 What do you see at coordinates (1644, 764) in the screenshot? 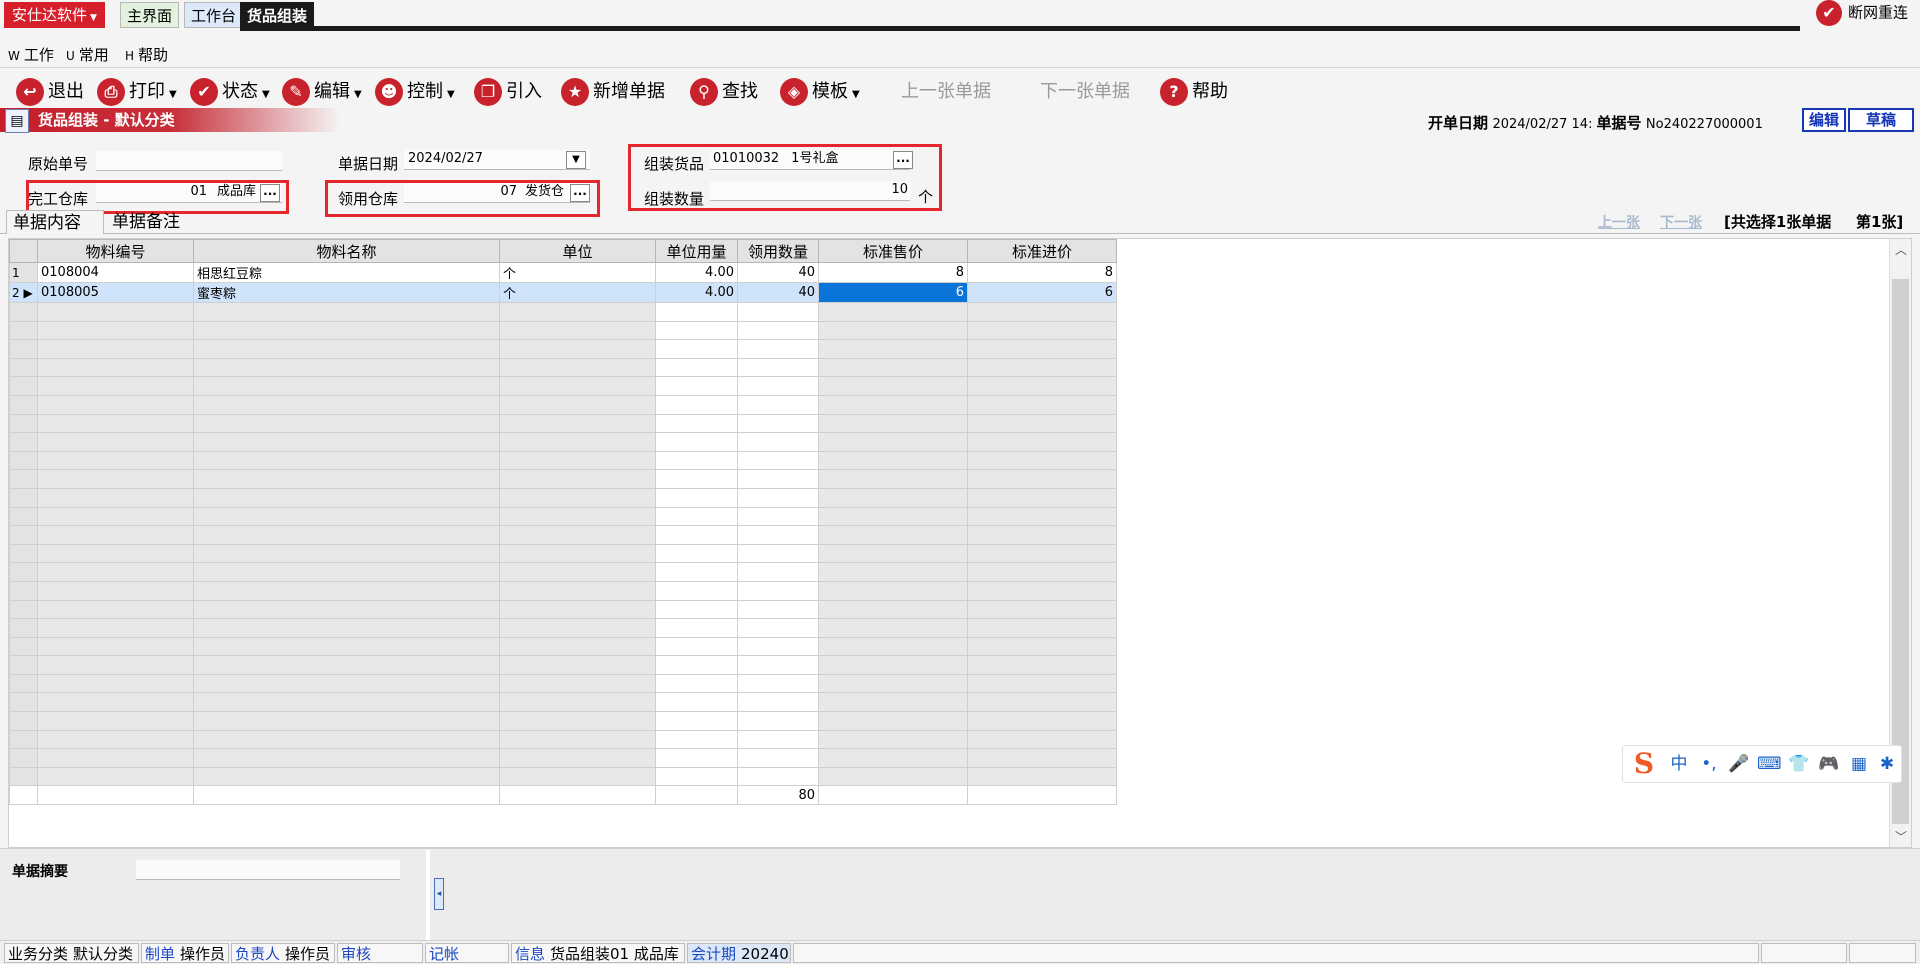
I see `sogou-logo-icon: S` at bounding box center [1644, 764].